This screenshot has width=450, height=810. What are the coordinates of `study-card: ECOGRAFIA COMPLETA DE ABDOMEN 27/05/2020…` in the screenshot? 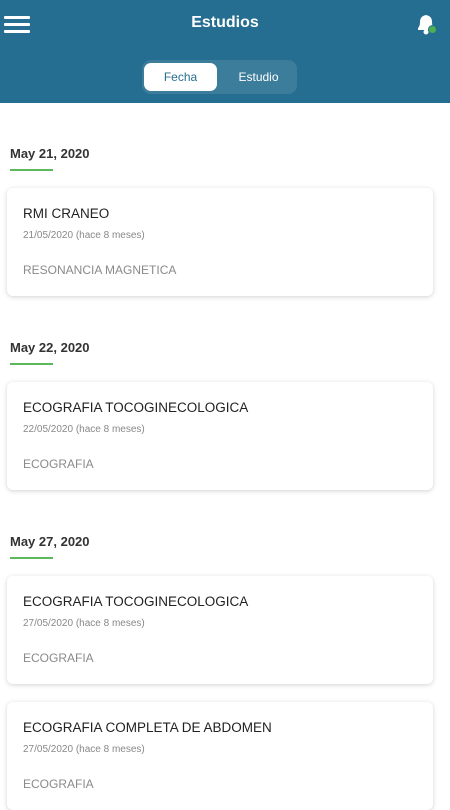 It's located at (220, 756).